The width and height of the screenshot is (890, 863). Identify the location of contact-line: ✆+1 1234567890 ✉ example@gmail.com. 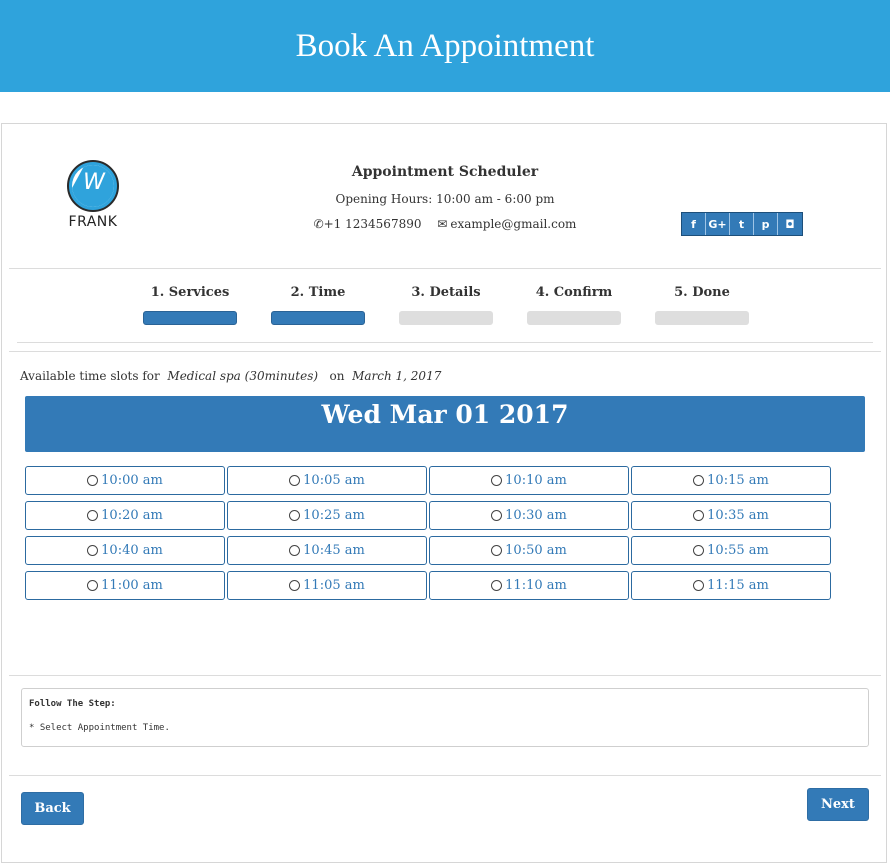
(445, 224).